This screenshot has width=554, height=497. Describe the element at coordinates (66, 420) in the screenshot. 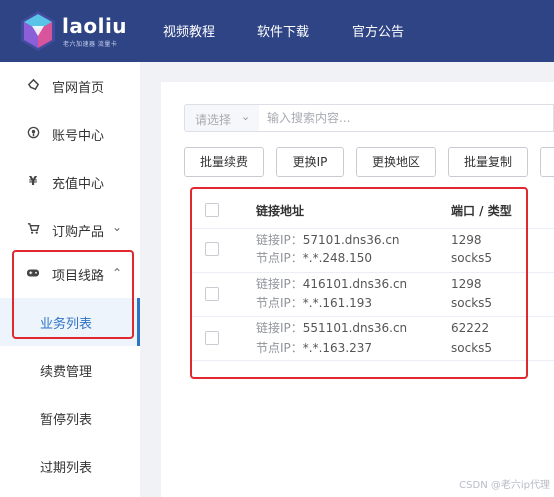

I see `sidebar-item-label: 暂停列表` at that location.